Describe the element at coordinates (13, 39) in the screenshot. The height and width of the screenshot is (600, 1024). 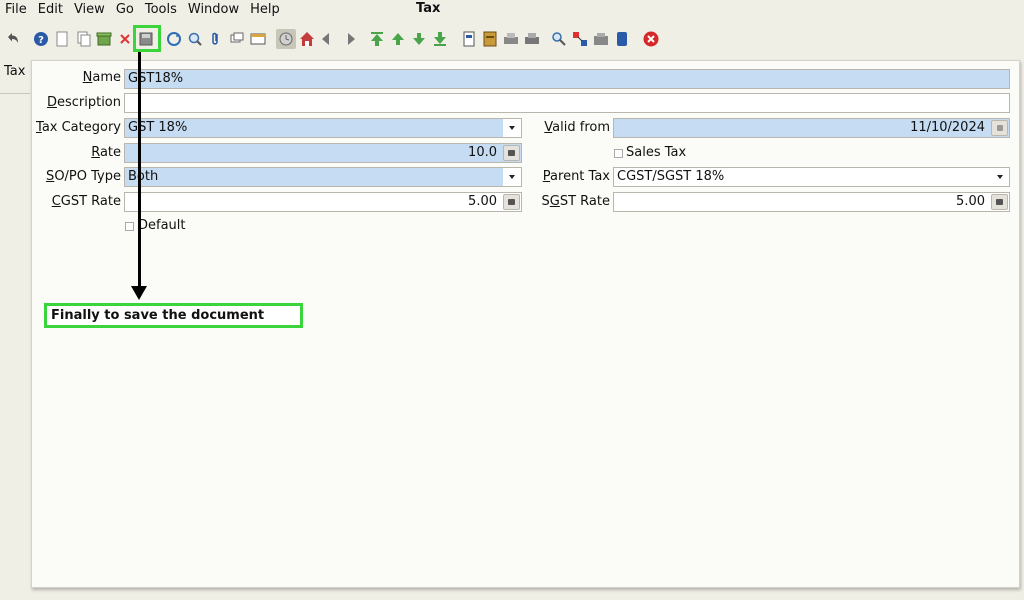
I see `undo-icon` at that location.